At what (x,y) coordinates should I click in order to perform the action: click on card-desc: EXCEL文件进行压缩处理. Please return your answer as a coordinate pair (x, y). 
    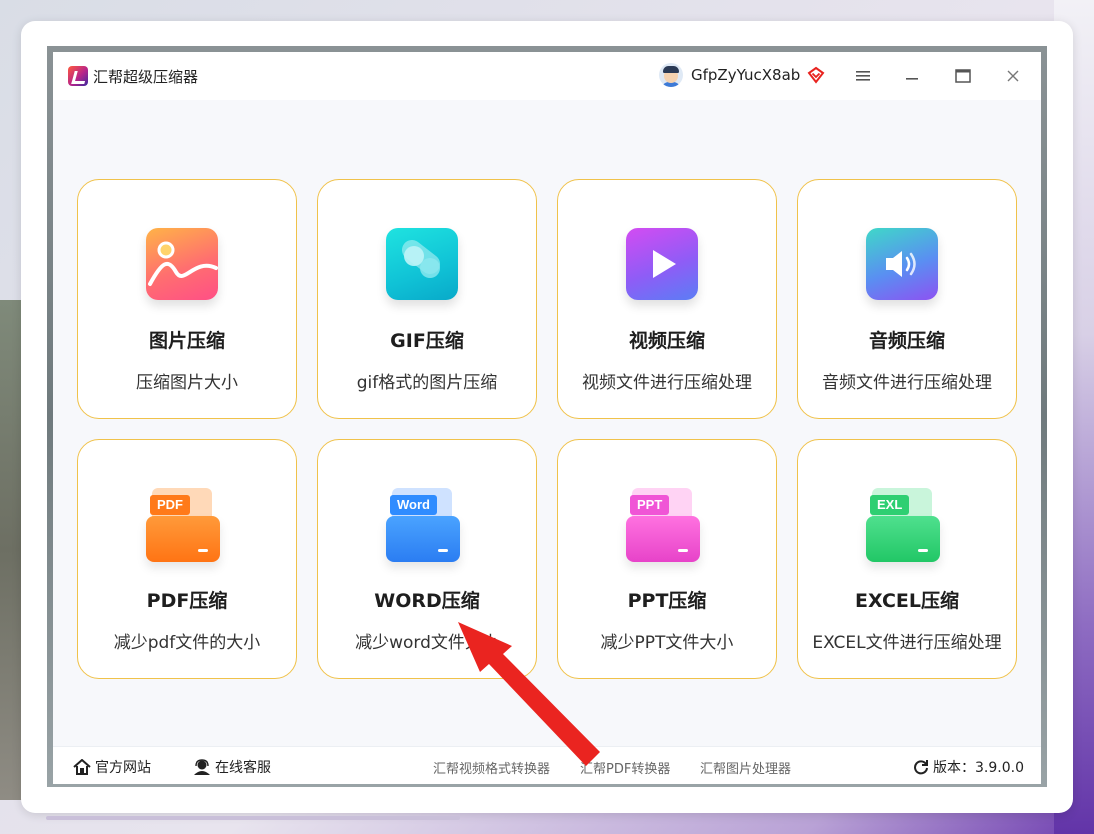
    Looking at the image, I should click on (907, 643).